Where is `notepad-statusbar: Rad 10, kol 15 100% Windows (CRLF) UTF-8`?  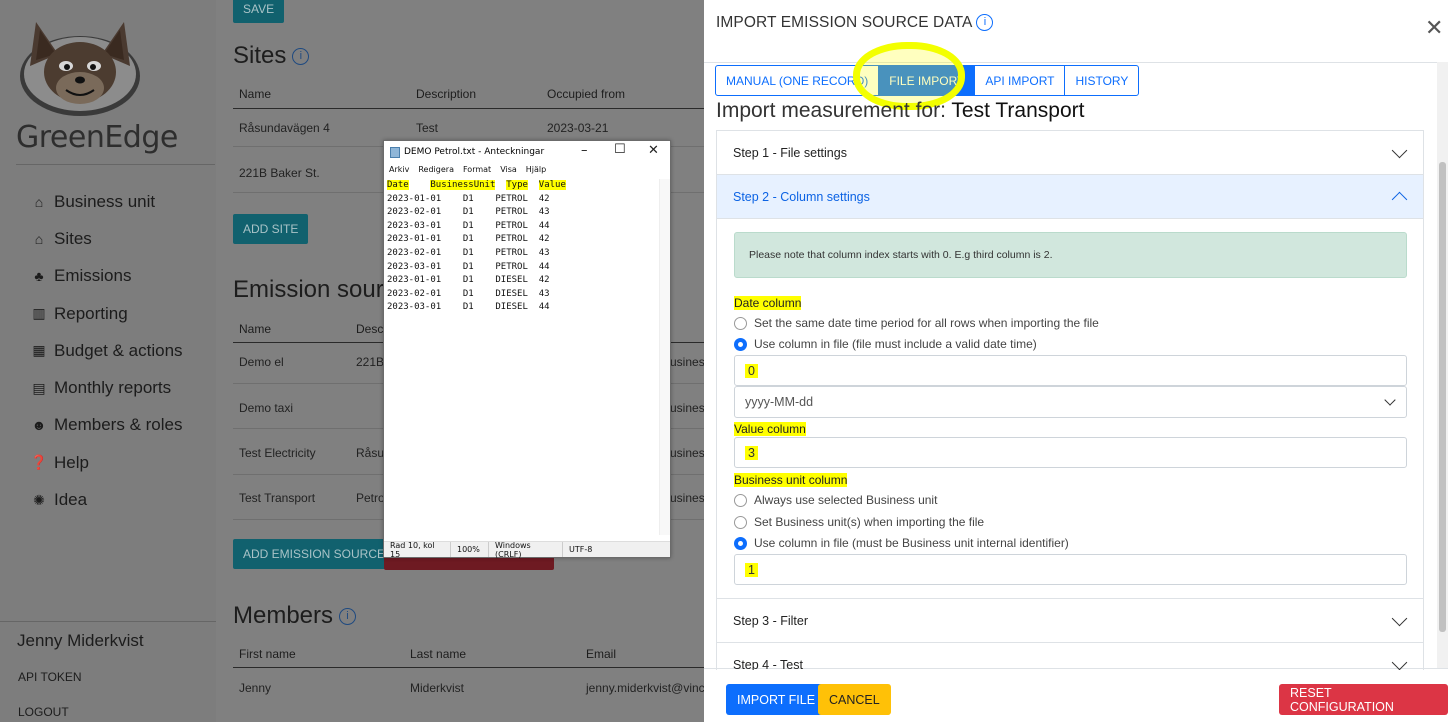 notepad-statusbar: Rad 10, kol 15 100% Windows (CRLF) UTF-8 is located at coordinates (527, 550).